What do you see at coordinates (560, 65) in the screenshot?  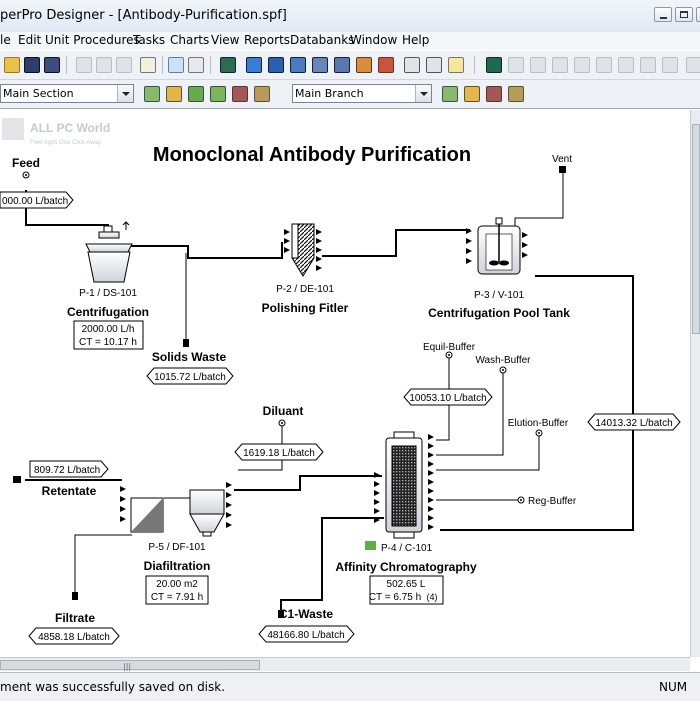 I see `step-icon` at bounding box center [560, 65].